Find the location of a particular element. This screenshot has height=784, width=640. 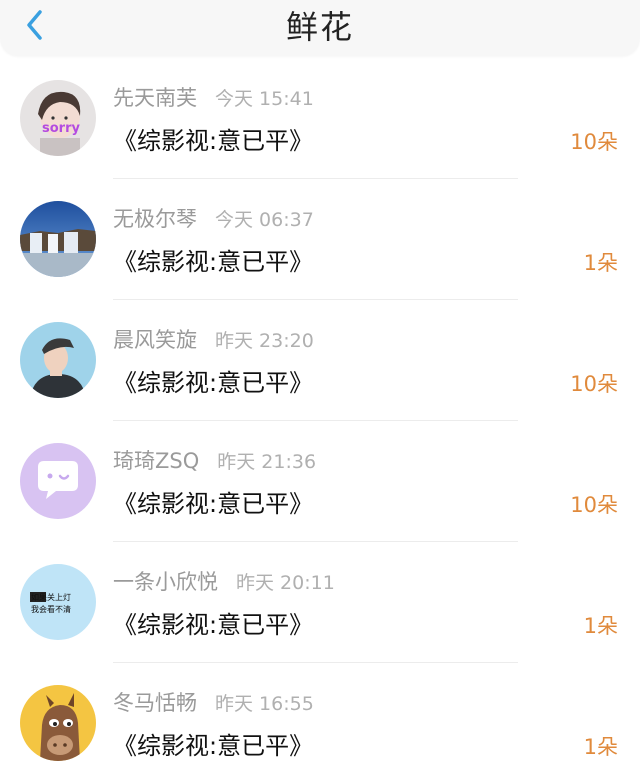

sender-name-text: 先天南芙 is located at coordinates (155, 98).